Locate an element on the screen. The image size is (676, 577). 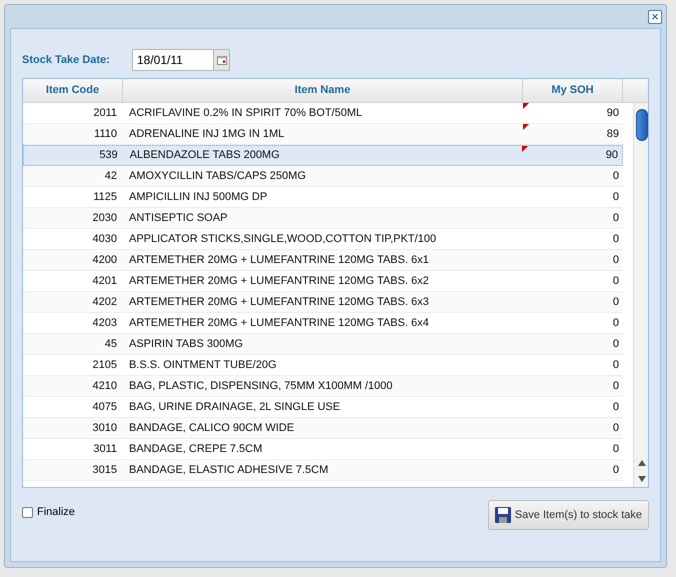
table-cell-text: 1125 is located at coordinates (105, 197).